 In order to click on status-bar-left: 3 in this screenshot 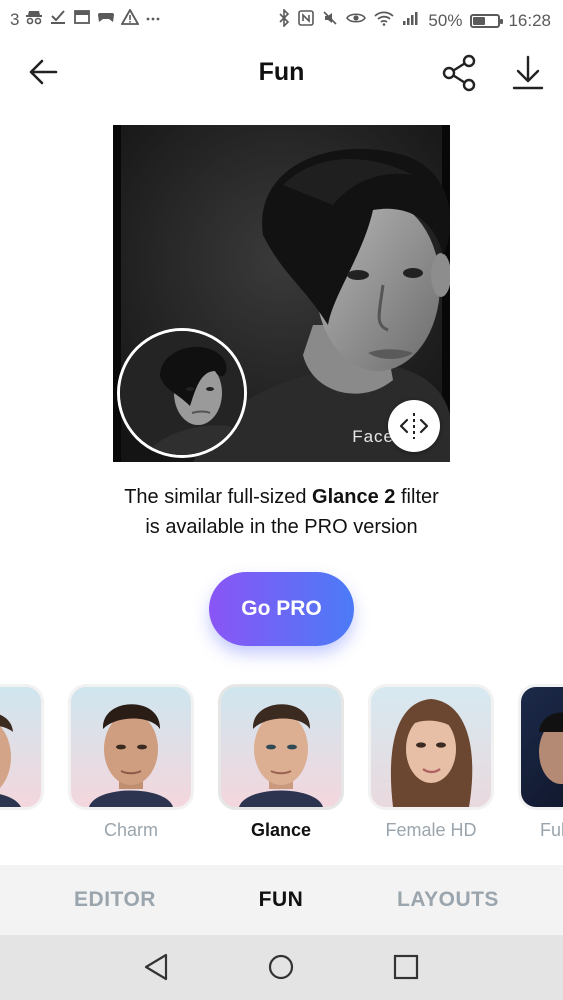, I will do `click(85, 19)`.